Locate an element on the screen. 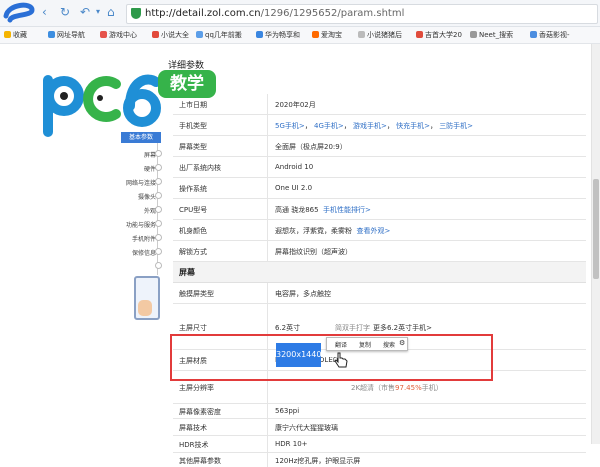 Image resolution: width=600 pixels, height=467 pixels. row-key-link: 主屏尺寸 is located at coordinates (193, 328).